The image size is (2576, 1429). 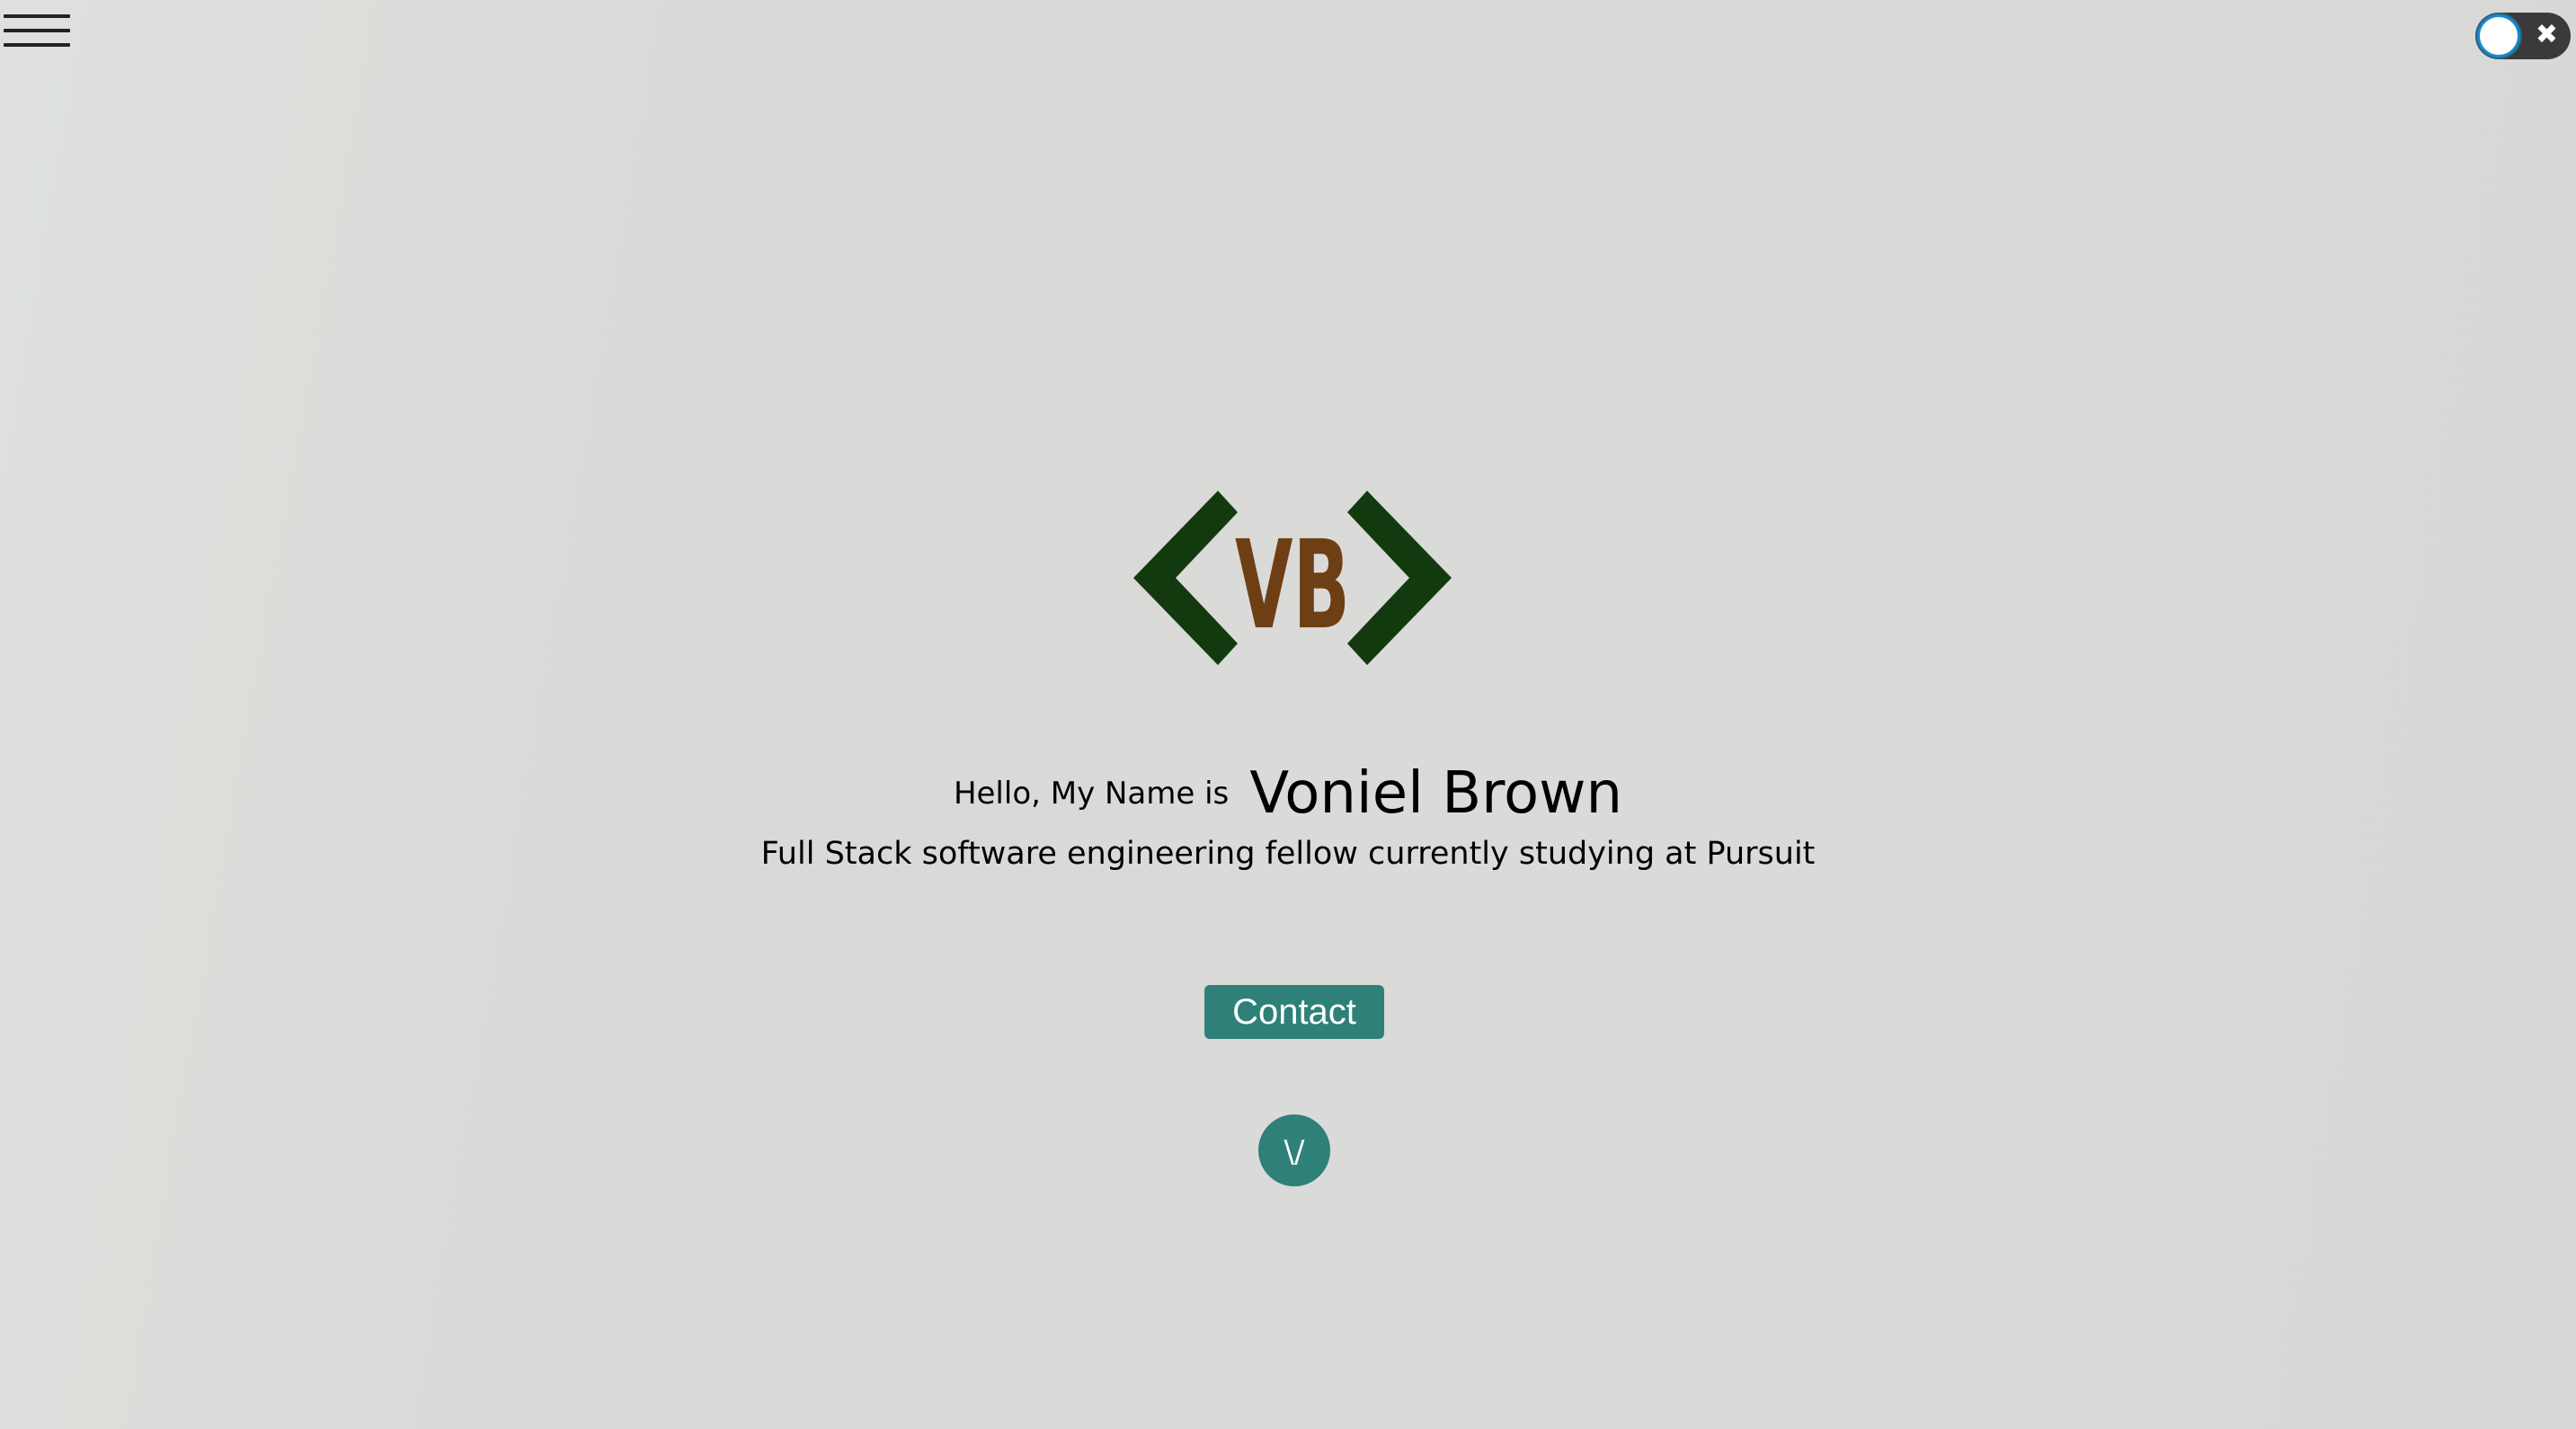 I want to click on vb-logo: VB, so click(x=1292, y=578).